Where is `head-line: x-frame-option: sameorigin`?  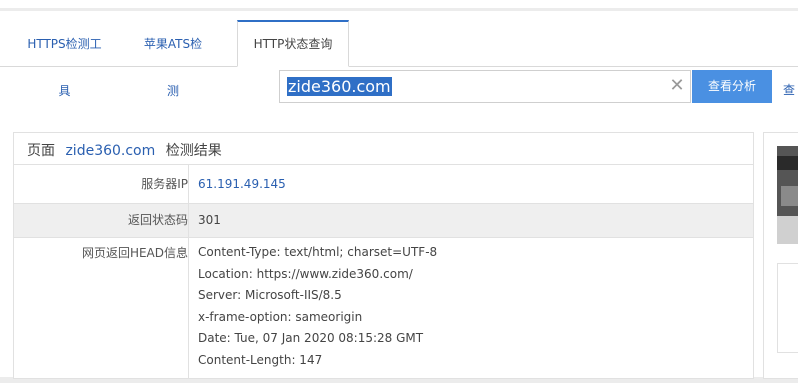
head-line: x-frame-option: sameorigin is located at coordinates (280, 316).